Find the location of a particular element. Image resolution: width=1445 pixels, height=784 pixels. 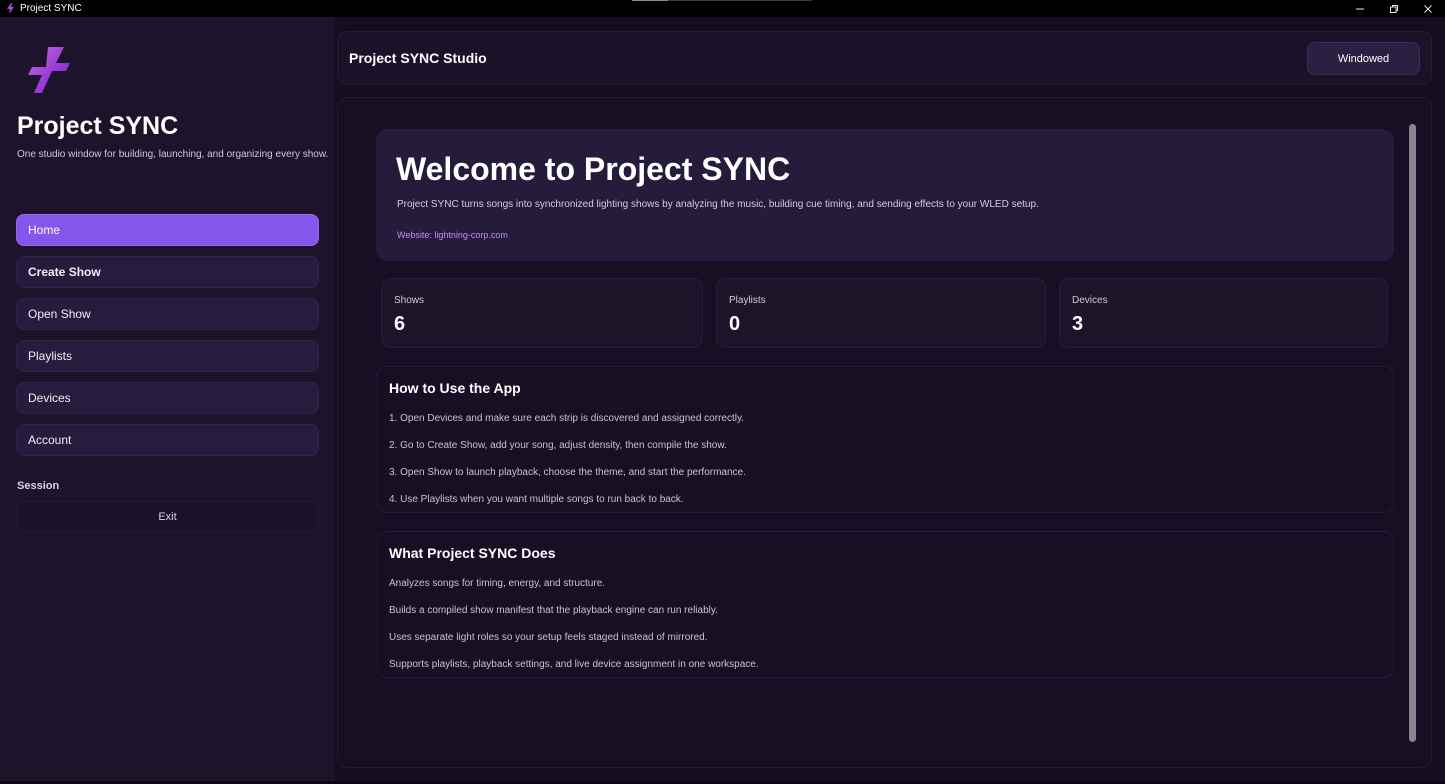

exit-button: Exit is located at coordinates (167, 516).